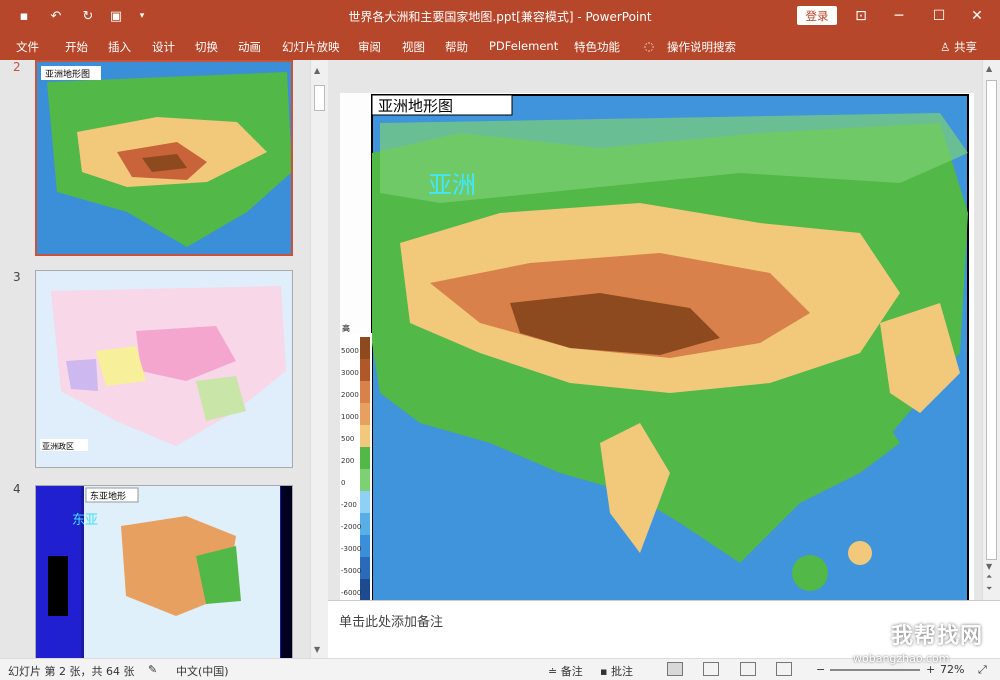 The width and height of the screenshot is (1000, 680). What do you see at coordinates (347, 461) in the screenshot?
I see `legend-value: 200` at bounding box center [347, 461].